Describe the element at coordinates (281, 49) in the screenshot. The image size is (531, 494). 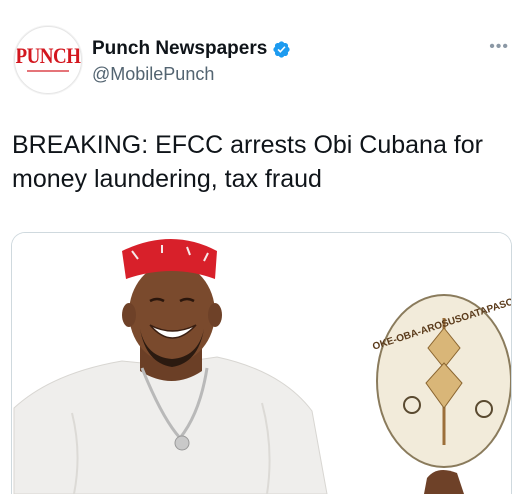
I see `verified-badge-icon` at that location.